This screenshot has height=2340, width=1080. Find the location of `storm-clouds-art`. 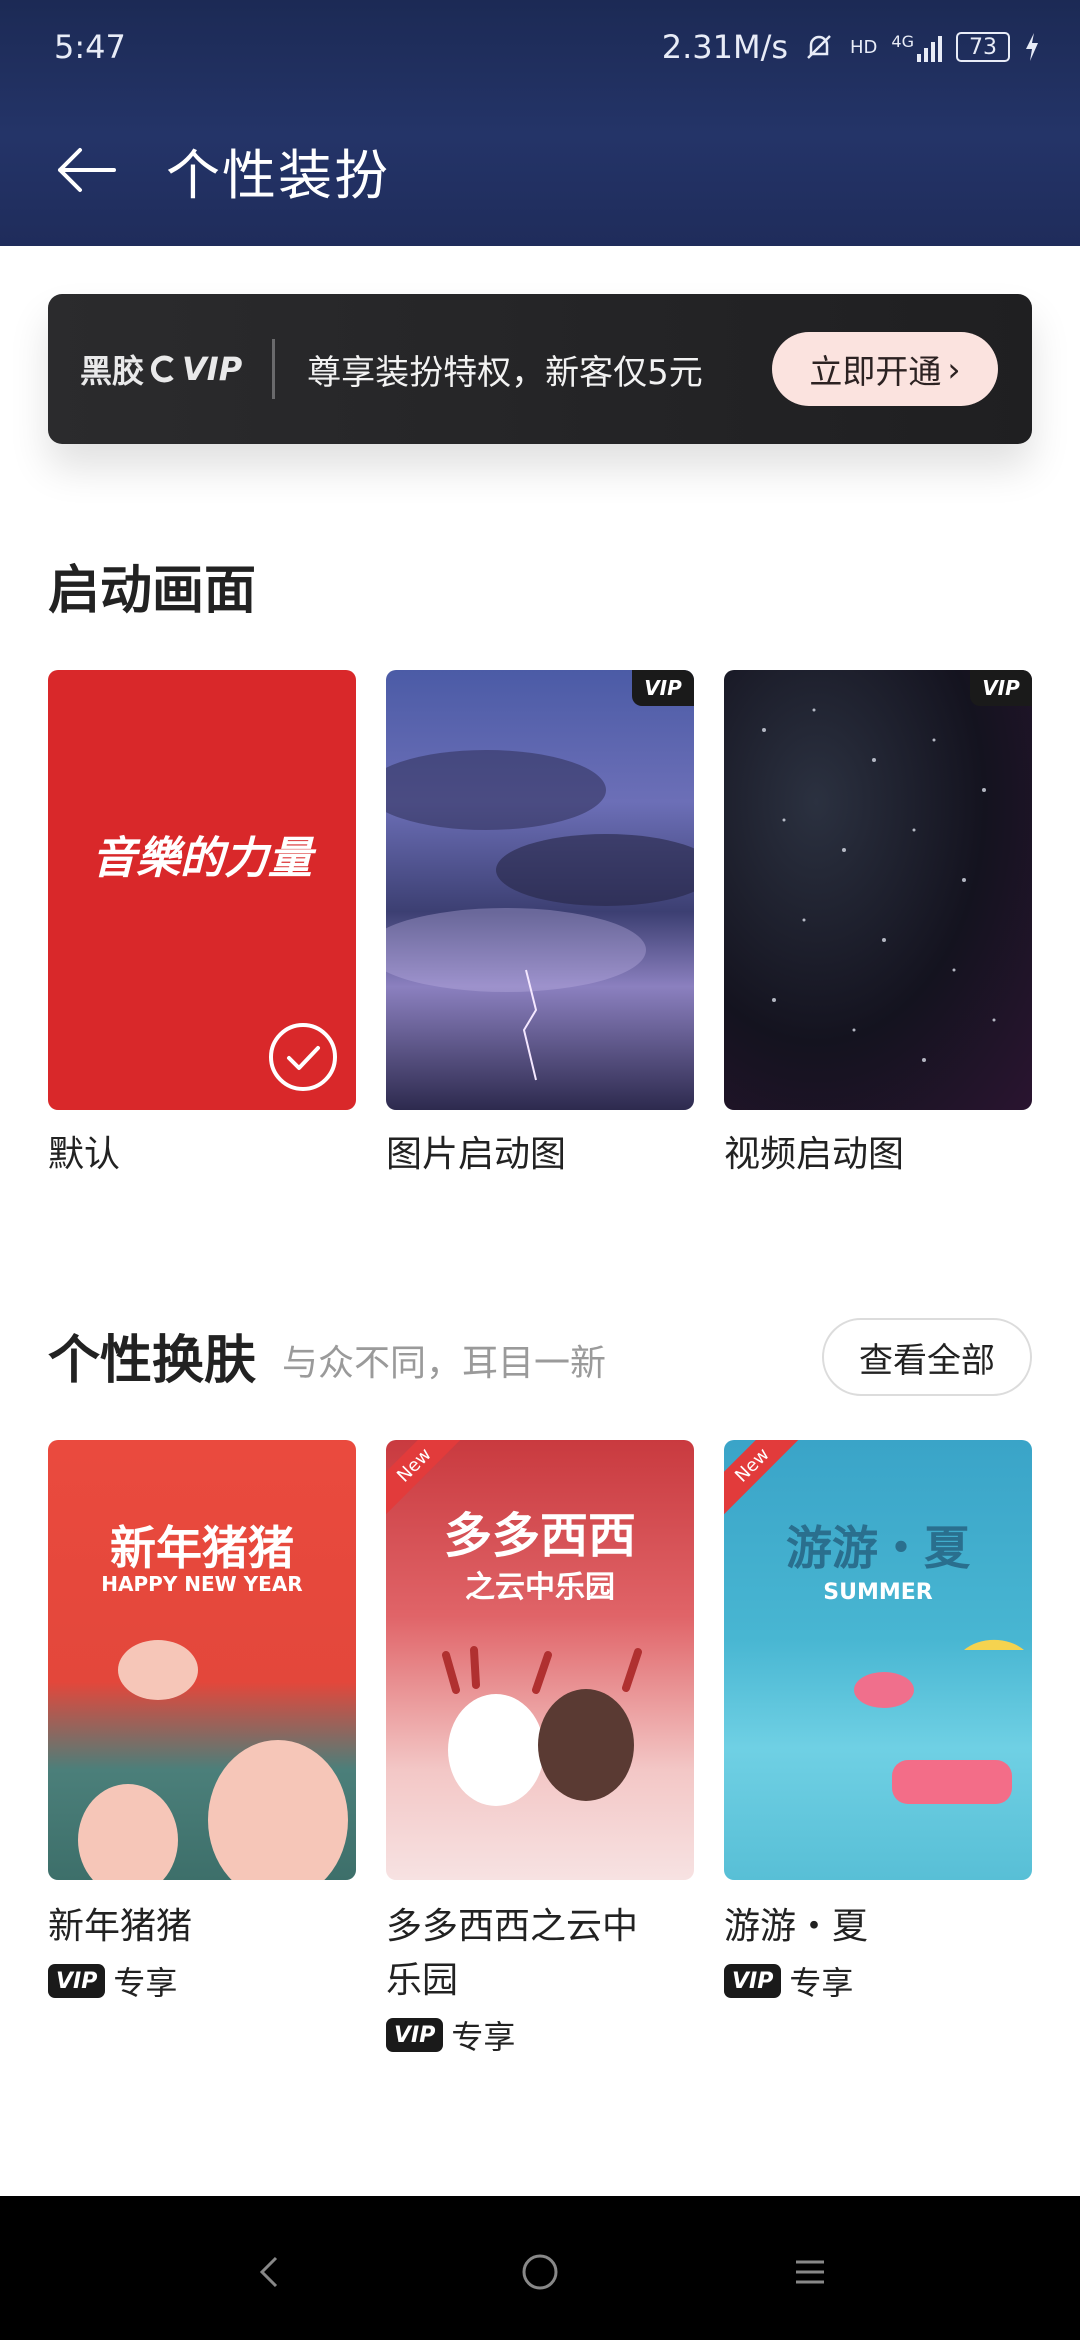

storm-clouds-art is located at coordinates (540, 915).